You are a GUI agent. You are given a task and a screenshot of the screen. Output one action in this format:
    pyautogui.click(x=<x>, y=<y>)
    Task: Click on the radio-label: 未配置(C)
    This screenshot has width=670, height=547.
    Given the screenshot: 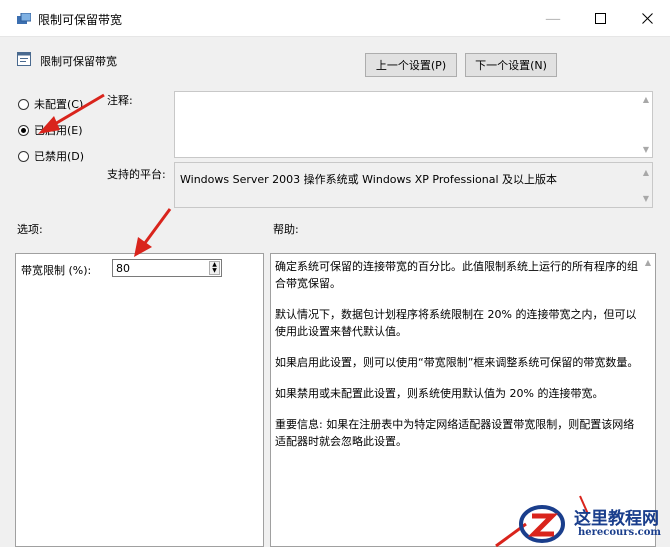 What is the action you would take?
    pyautogui.click(x=59, y=104)
    